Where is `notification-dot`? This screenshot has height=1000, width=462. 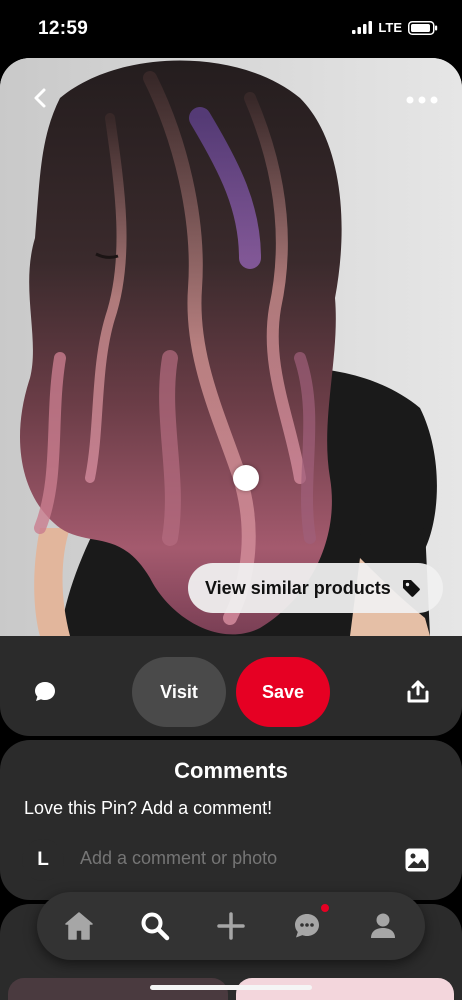 notification-dot is located at coordinates (325, 908).